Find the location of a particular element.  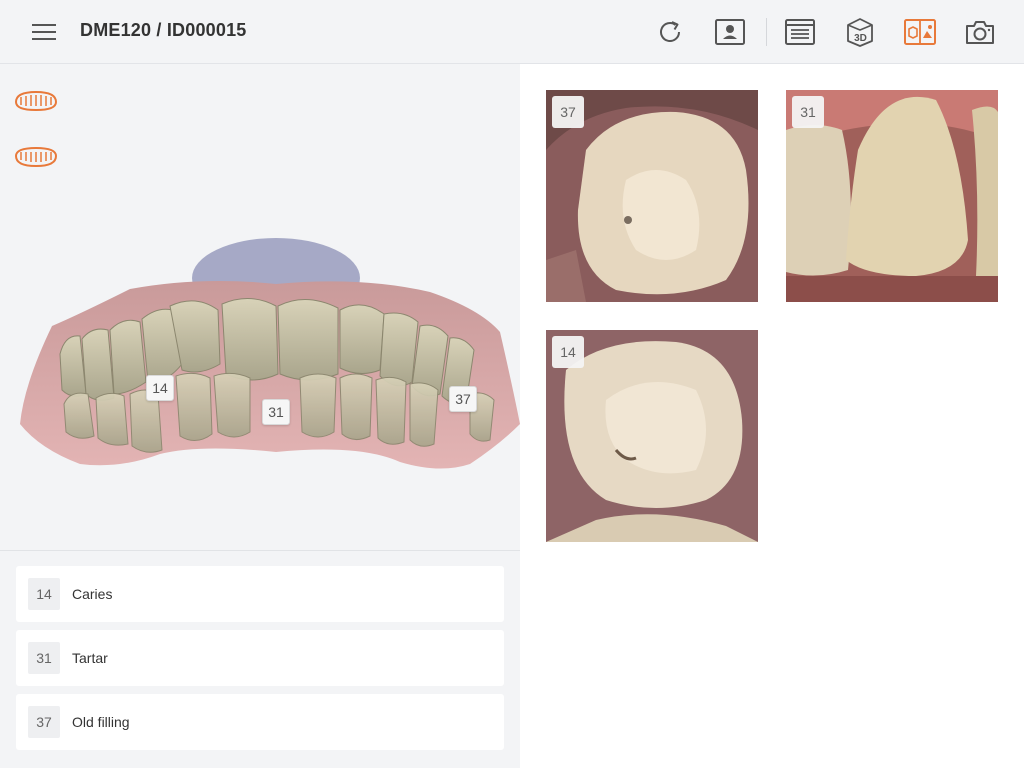

finding-item: 37 Old filling is located at coordinates (260, 722).